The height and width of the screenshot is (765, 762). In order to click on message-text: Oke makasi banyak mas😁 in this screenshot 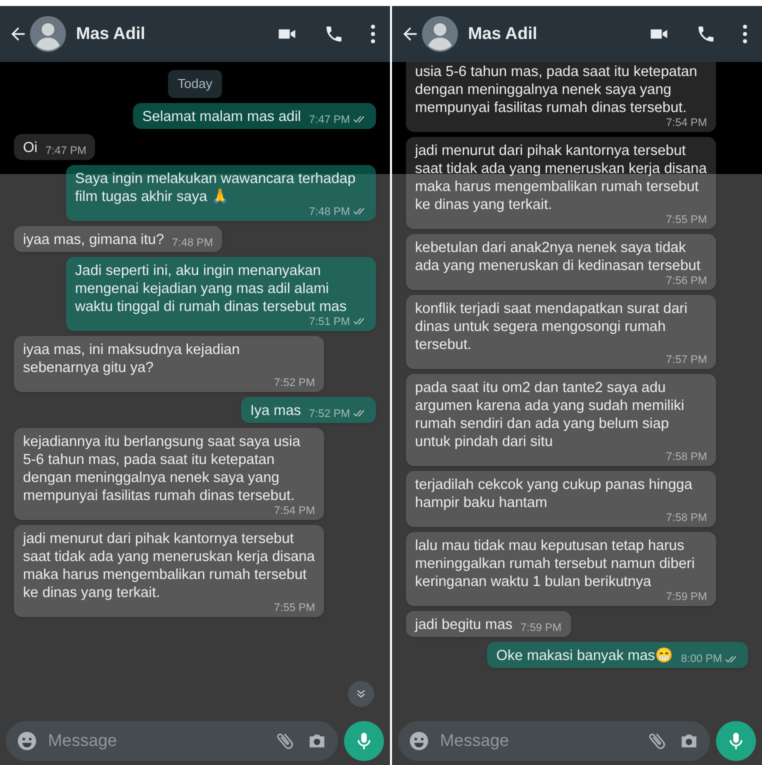, I will do `click(585, 656)`.